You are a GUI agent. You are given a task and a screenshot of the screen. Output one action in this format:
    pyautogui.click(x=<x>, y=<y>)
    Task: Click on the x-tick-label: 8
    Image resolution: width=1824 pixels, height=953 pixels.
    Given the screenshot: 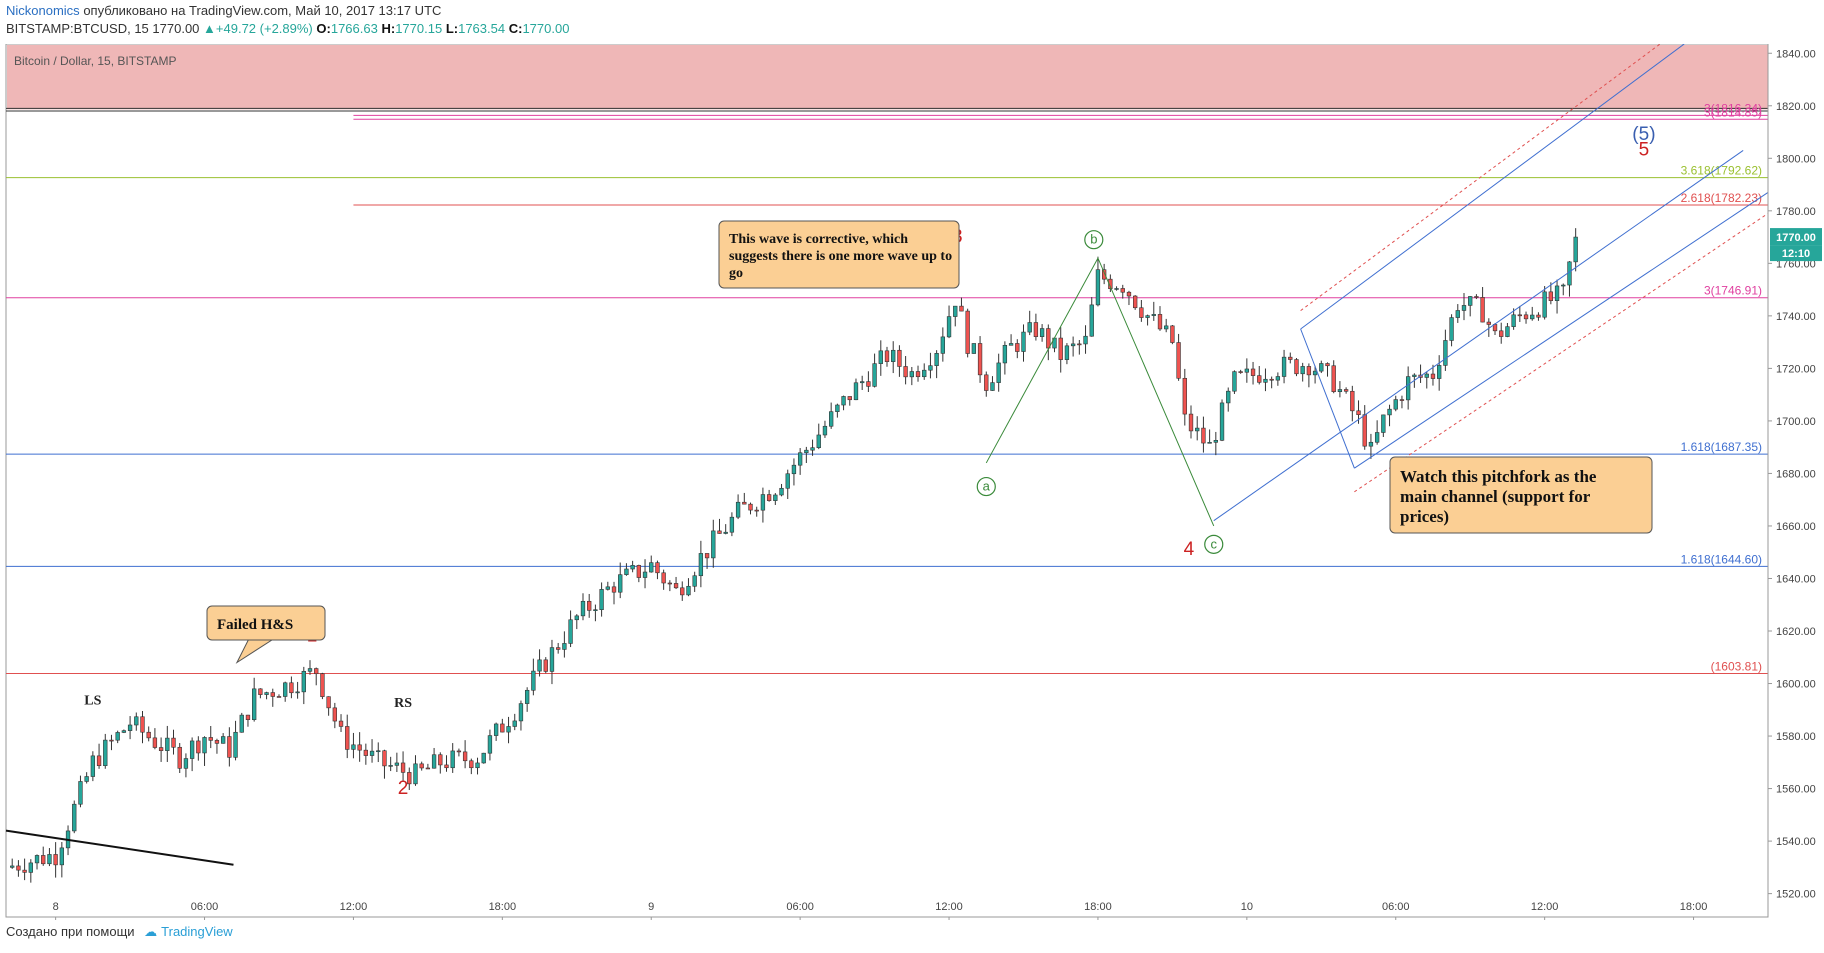 What is the action you would take?
    pyautogui.click(x=56, y=907)
    